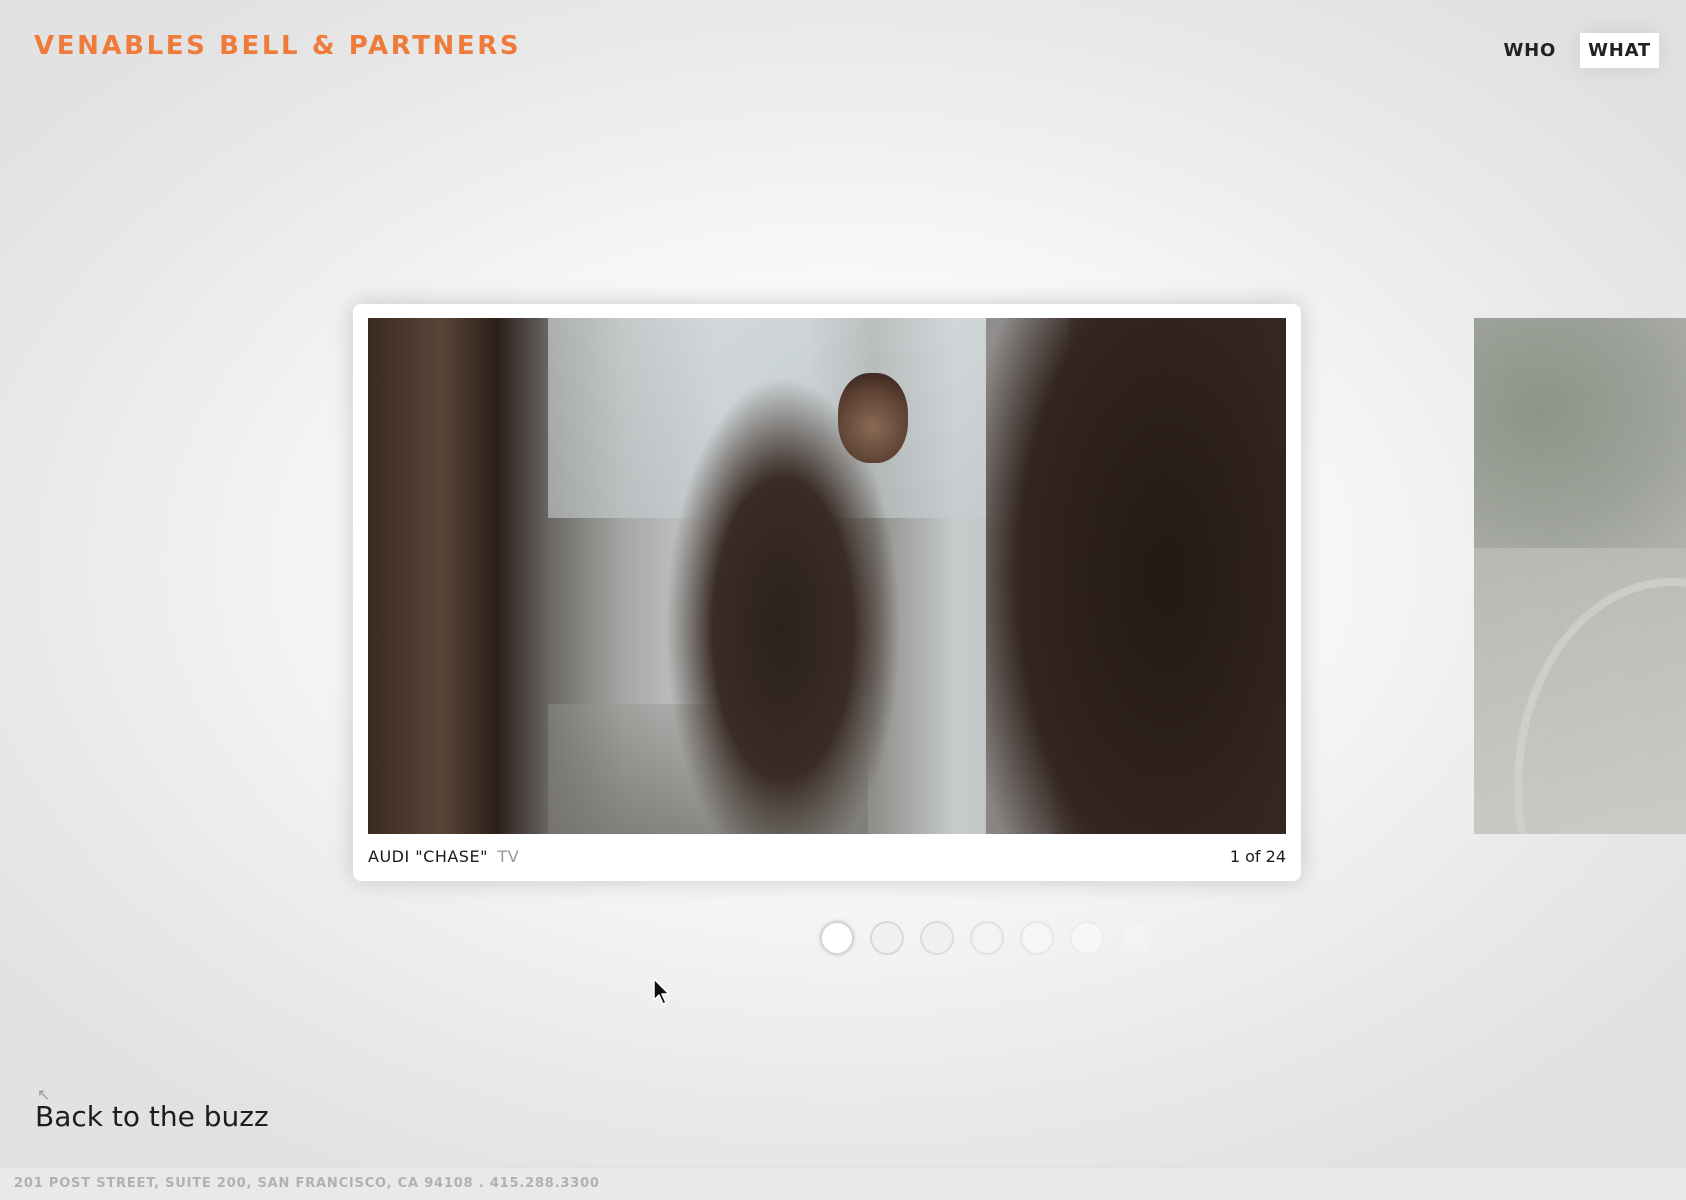  I want to click on main-nav: WHO WHAT, so click(1577, 50).